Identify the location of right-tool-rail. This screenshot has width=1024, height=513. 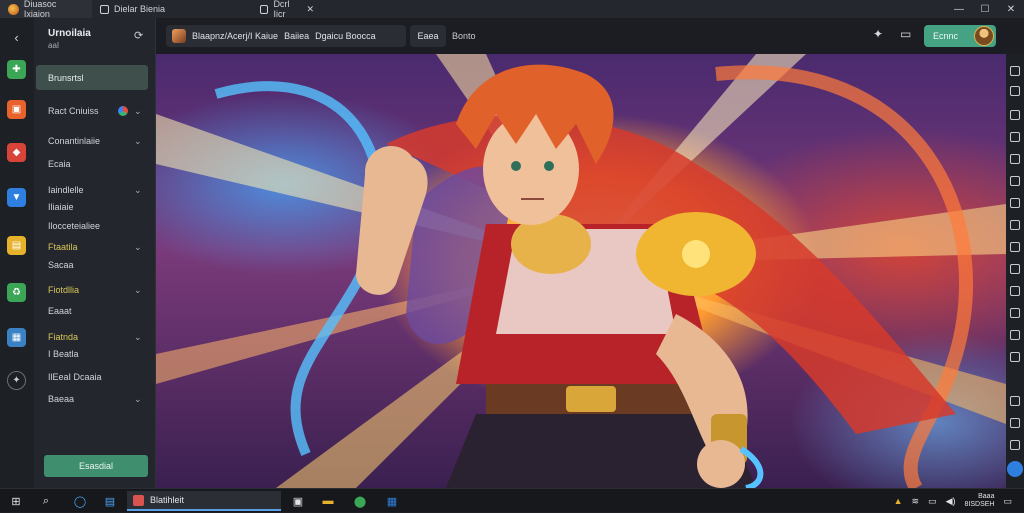
(1015, 271).